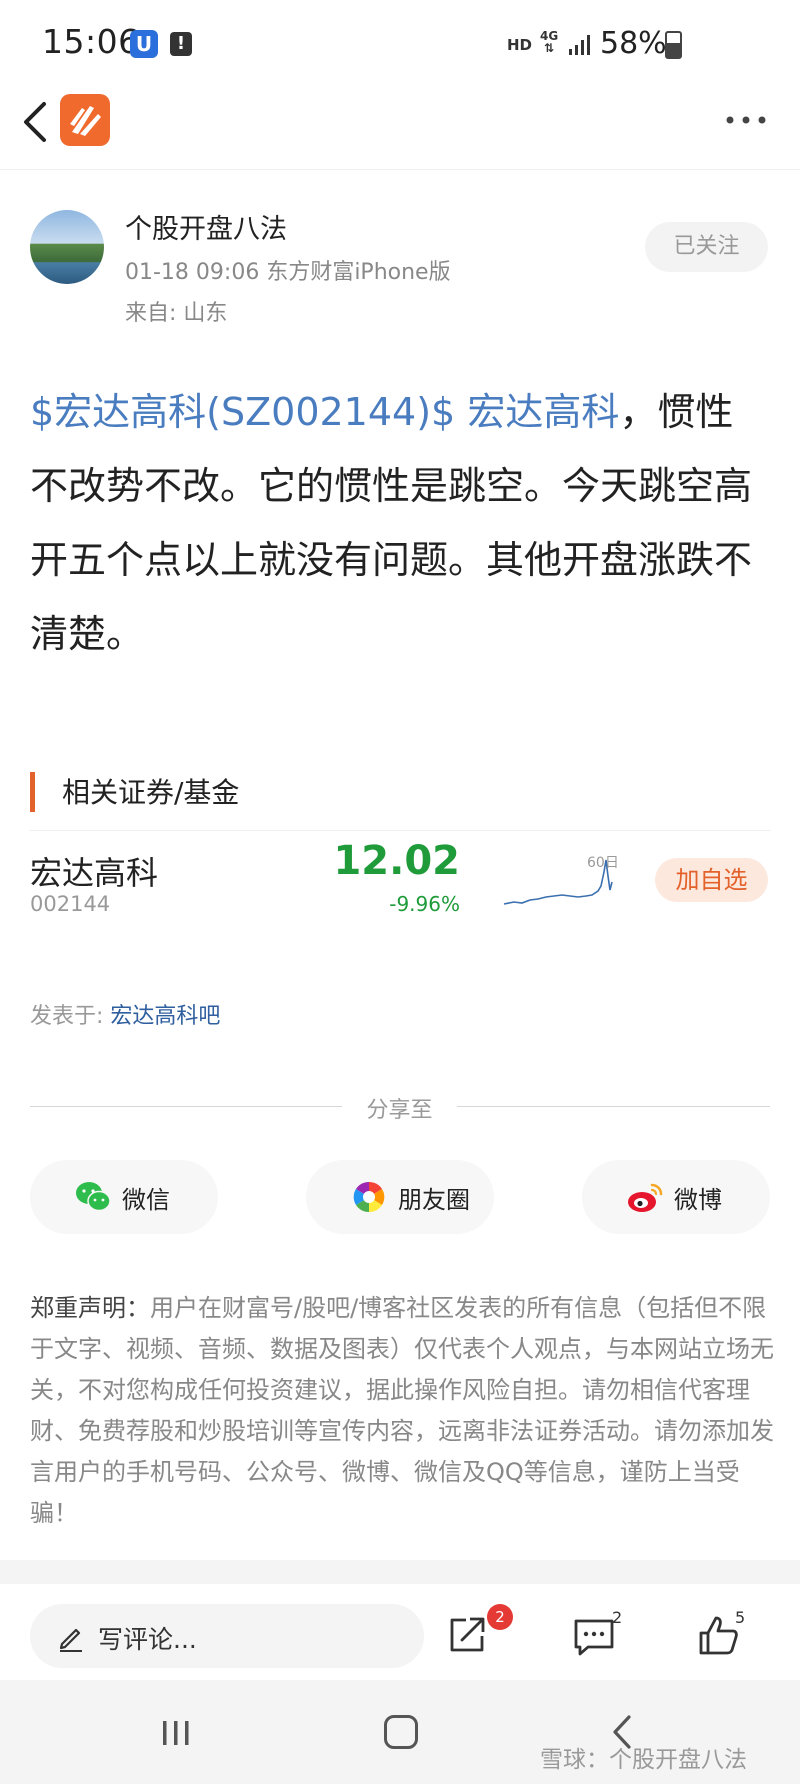  I want to click on status-bar: 15:06 U ! HD 4G ⇅ 58%, so click(400, 45).